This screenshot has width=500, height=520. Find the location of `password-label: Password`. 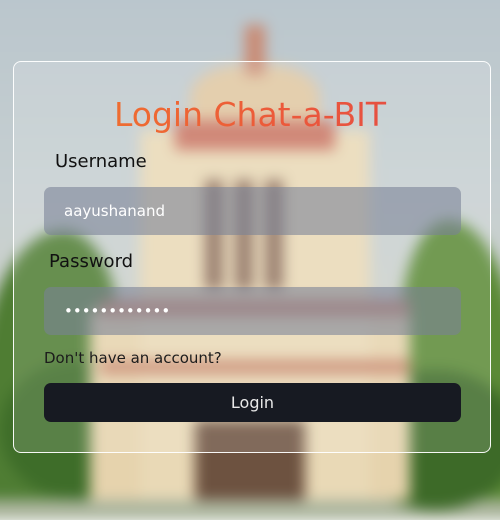

password-label: Password is located at coordinates (91, 261).